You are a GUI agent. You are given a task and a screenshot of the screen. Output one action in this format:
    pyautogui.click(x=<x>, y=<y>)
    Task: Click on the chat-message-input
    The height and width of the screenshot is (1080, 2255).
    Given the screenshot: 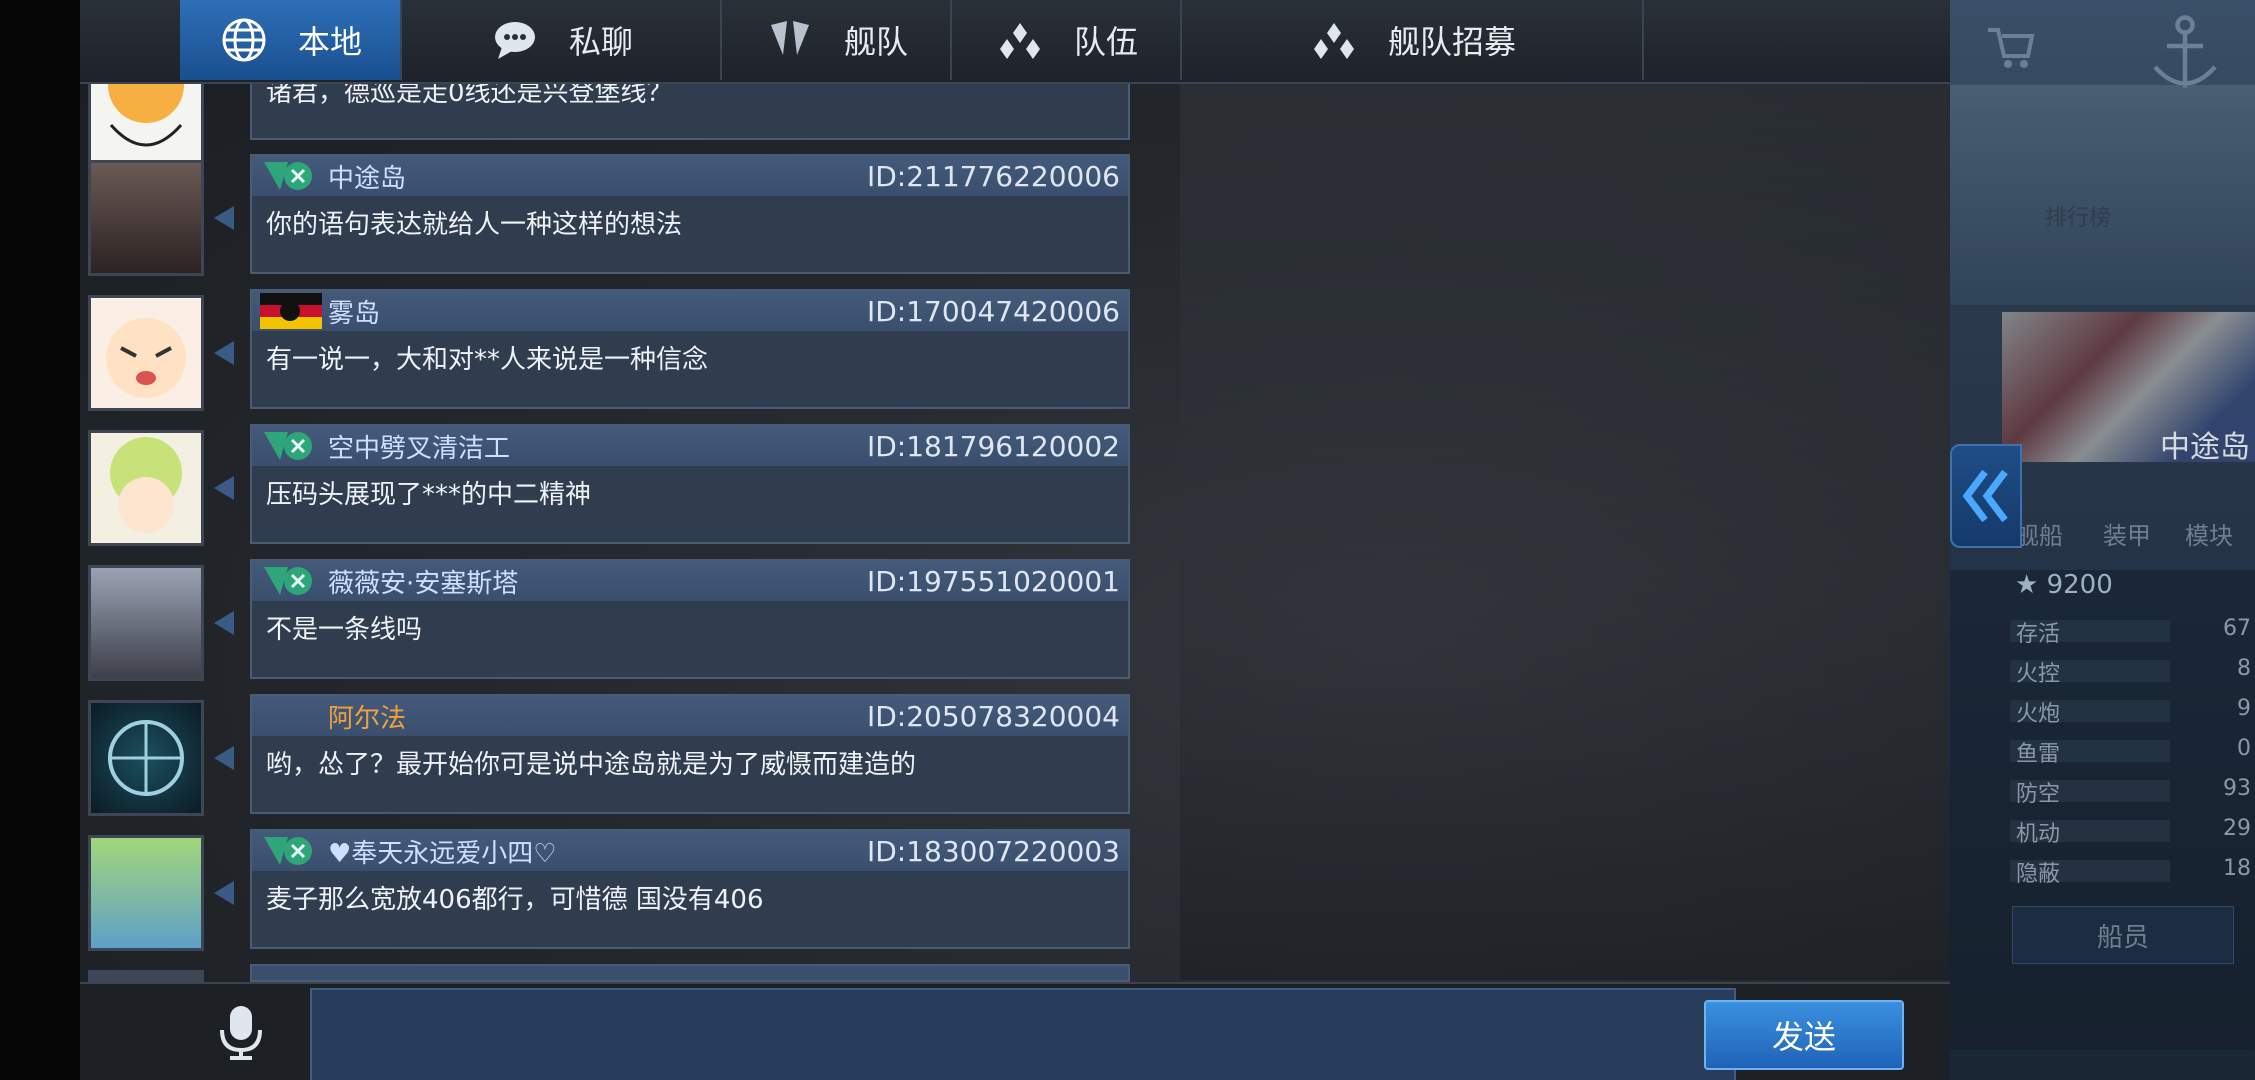 What is the action you would take?
    pyautogui.click(x=1023, y=1034)
    